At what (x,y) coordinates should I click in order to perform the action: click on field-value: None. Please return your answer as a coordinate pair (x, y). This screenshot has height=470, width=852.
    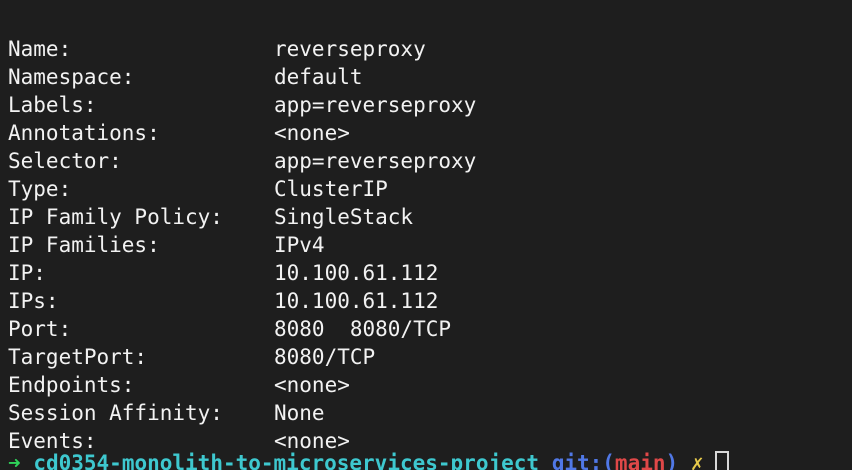
    Looking at the image, I should click on (299, 413).